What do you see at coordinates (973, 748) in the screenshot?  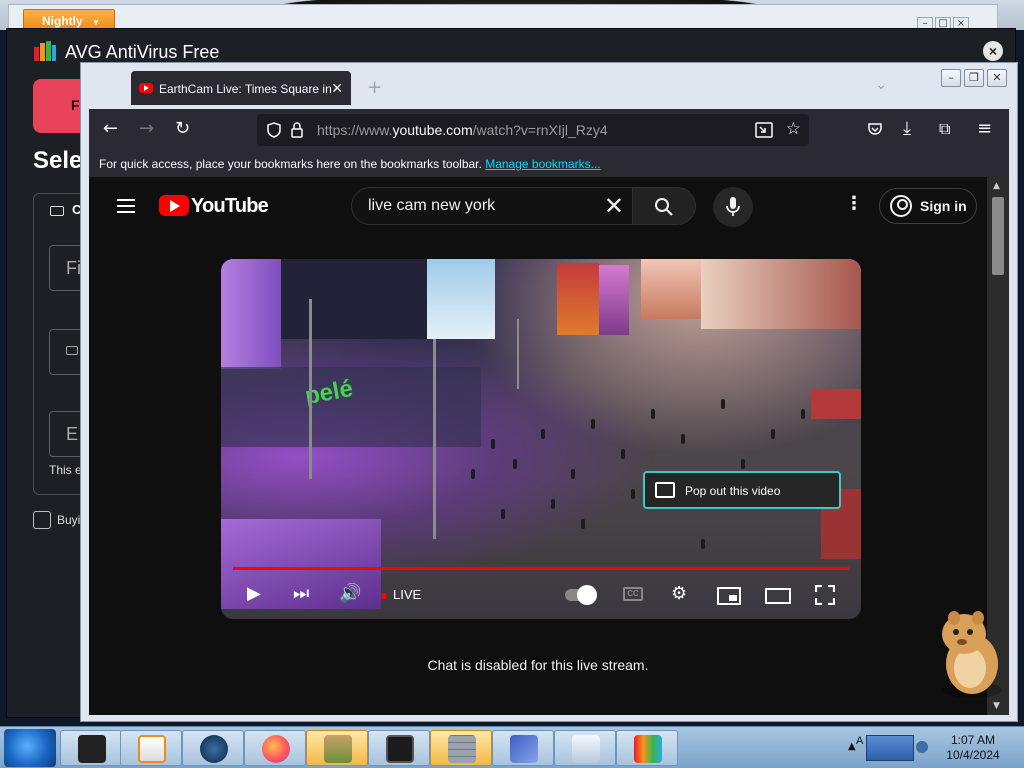 I see `clock: 1:07 AM 10/4/2024` at bounding box center [973, 748].